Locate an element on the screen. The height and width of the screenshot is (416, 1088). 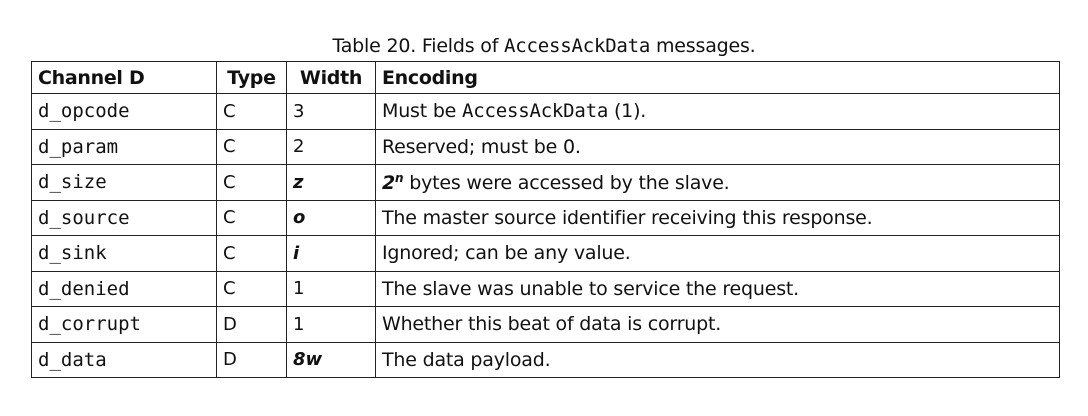
table-row: d_sink C i Ignored; can be any value. is located at coordinates (545, 253).